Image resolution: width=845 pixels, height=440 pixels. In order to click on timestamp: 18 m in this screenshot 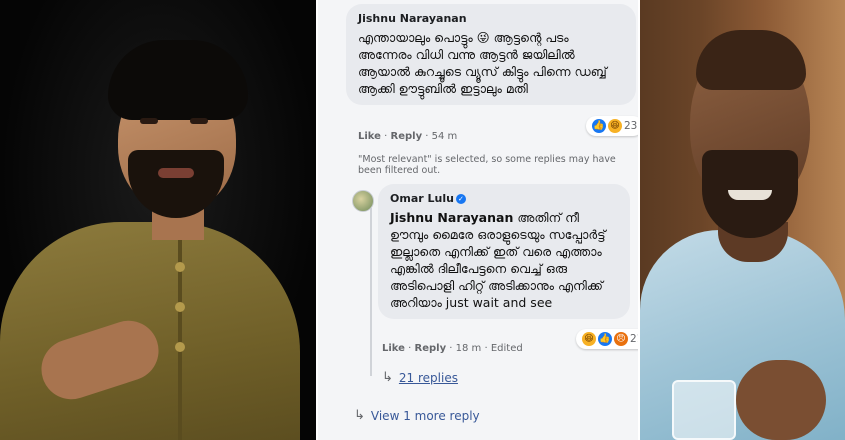, I will do `click(468, 348)`.